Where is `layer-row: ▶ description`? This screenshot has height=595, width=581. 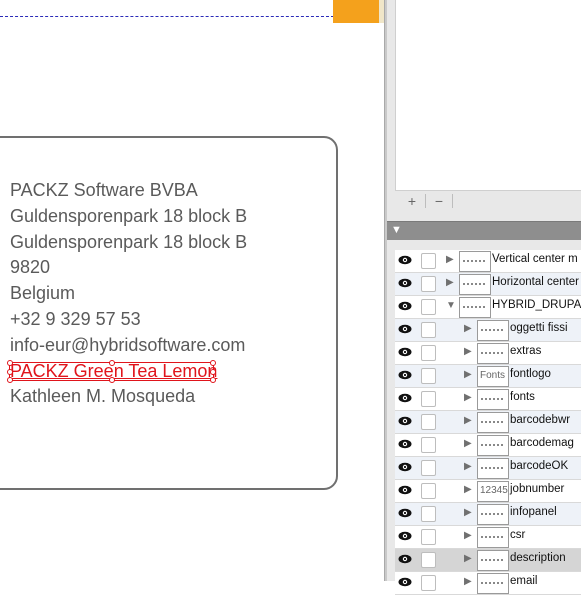
layer-row: ▶ description is located at coordinates (488, 560).